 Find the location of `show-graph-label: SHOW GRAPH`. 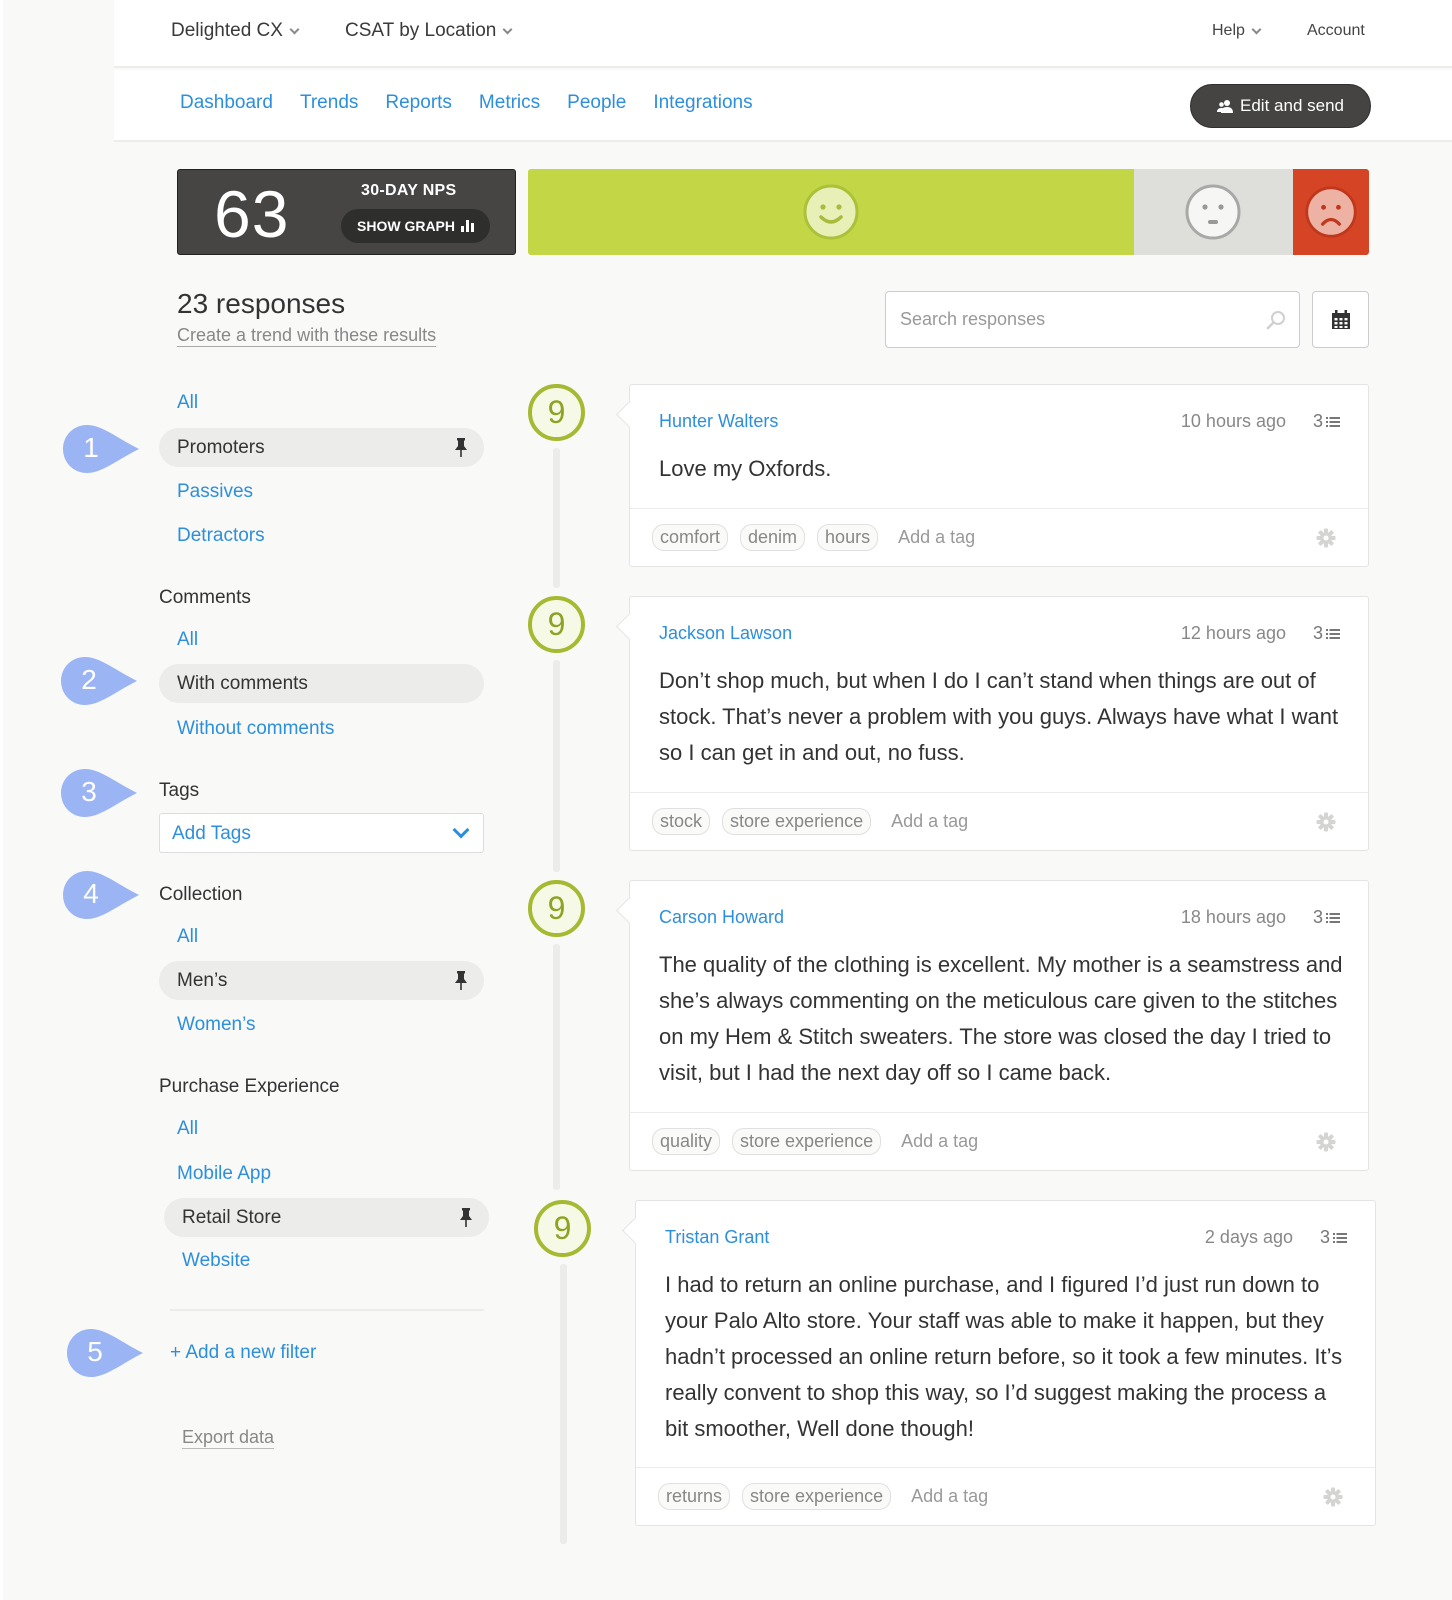

show-graph-label: SHOW GRAPH is located at coordinates (406, 226).